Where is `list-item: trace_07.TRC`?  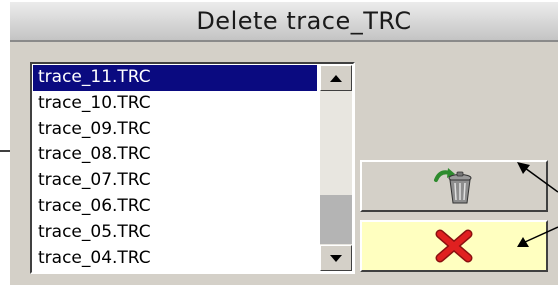 list-item: trace_07.TRC is located at coordinates (175, 181).